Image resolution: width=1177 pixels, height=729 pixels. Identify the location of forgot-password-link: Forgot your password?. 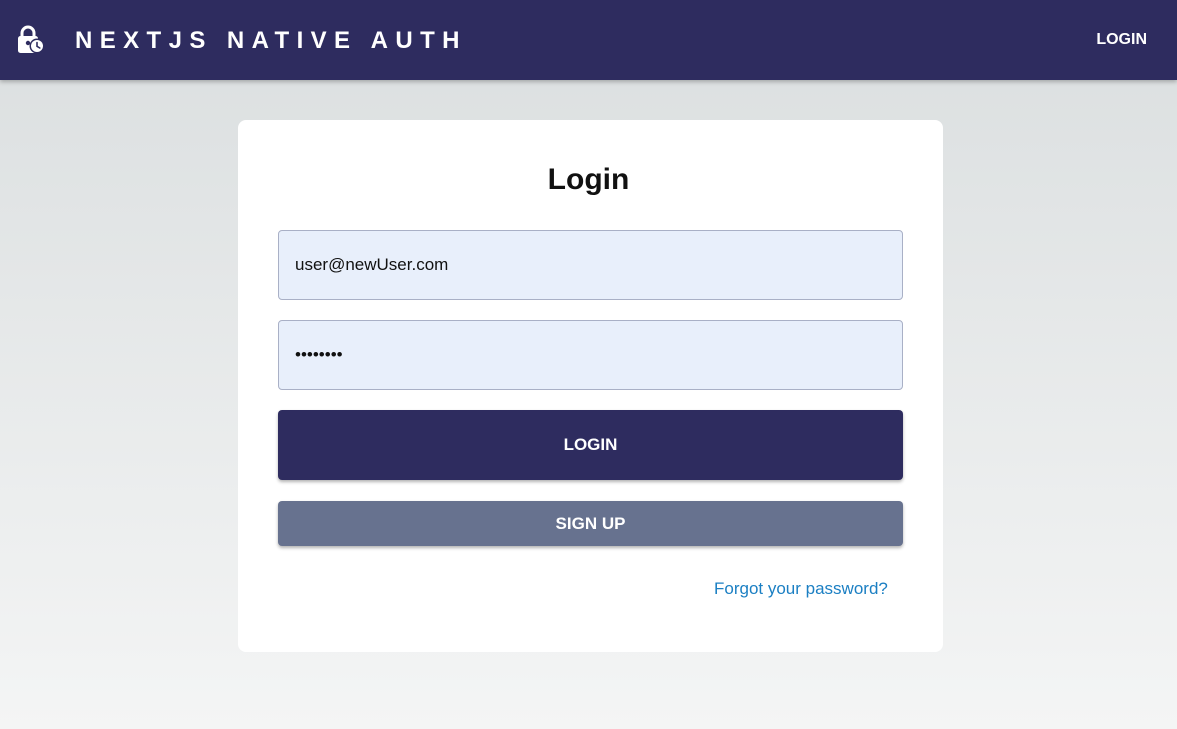
(801, 589).